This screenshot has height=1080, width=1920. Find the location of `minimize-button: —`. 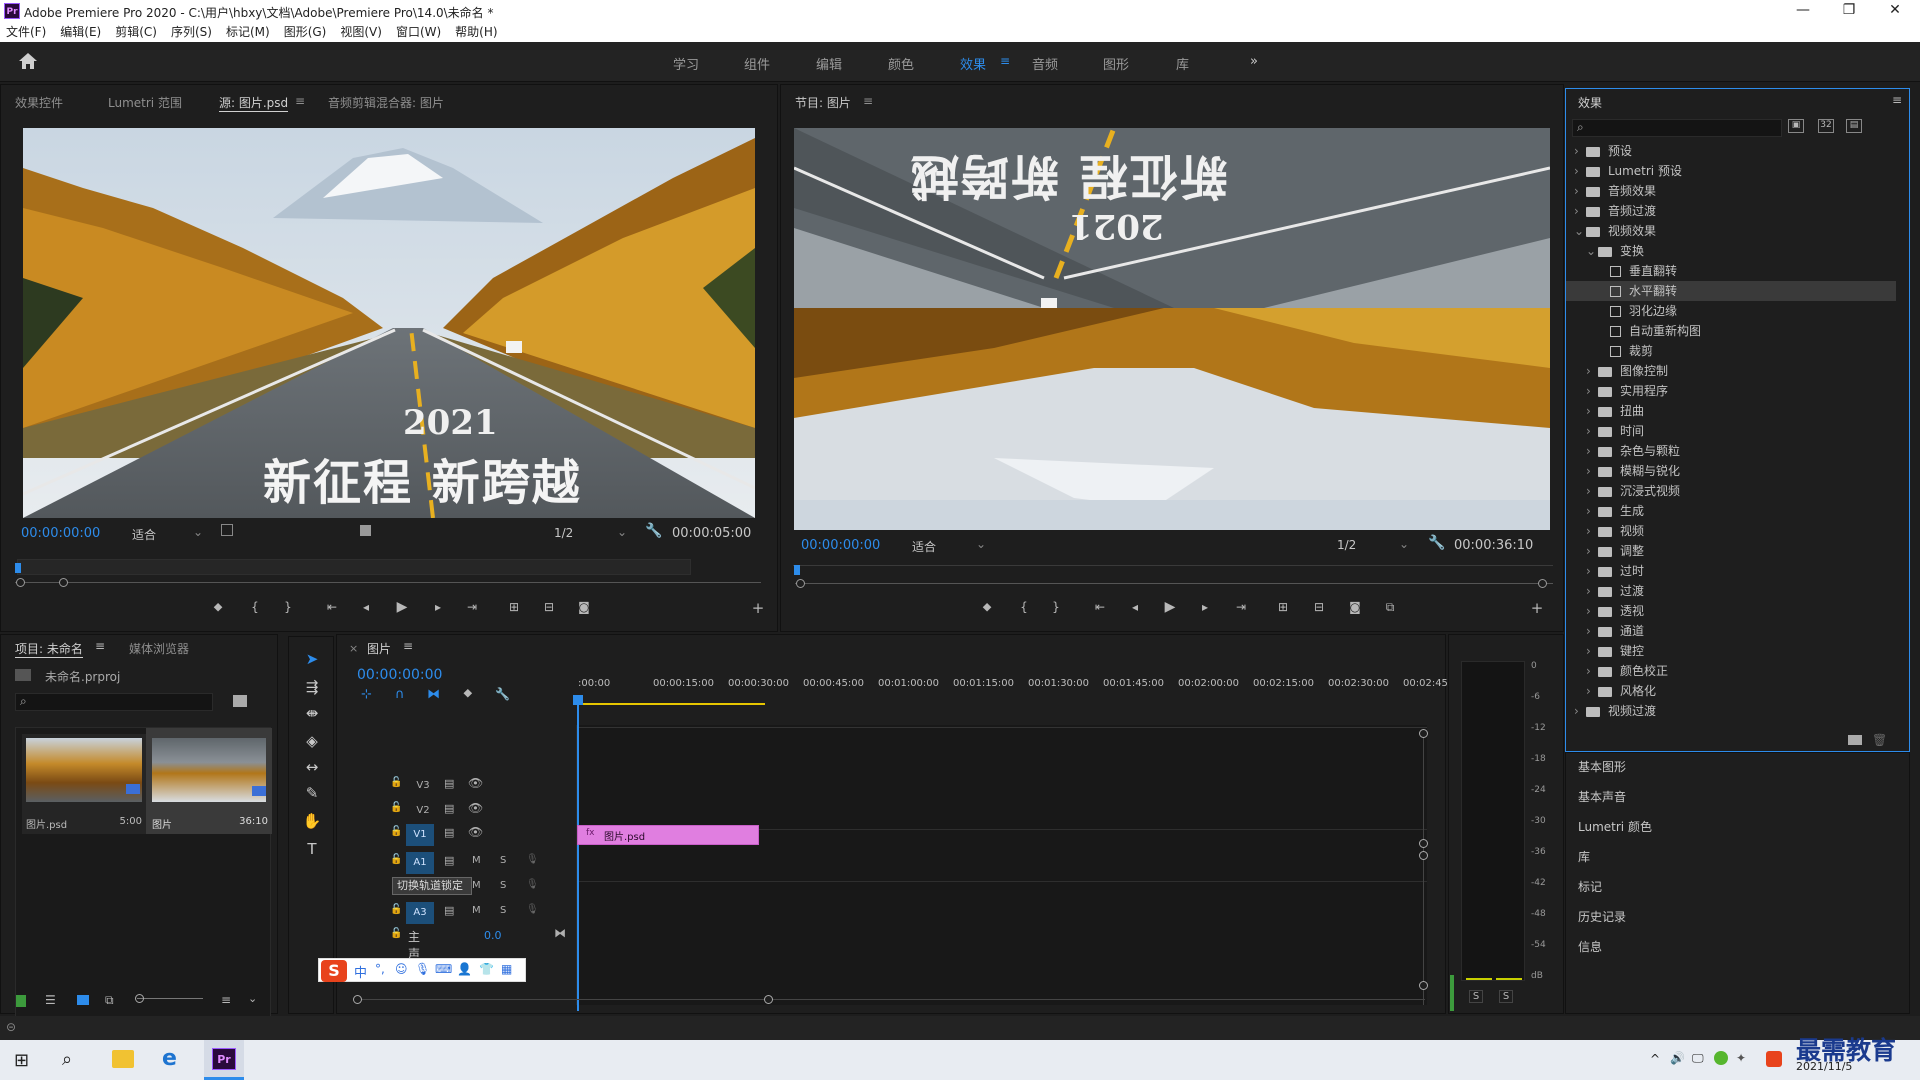

minimize-button: — is located at coordinates (1803, 11).